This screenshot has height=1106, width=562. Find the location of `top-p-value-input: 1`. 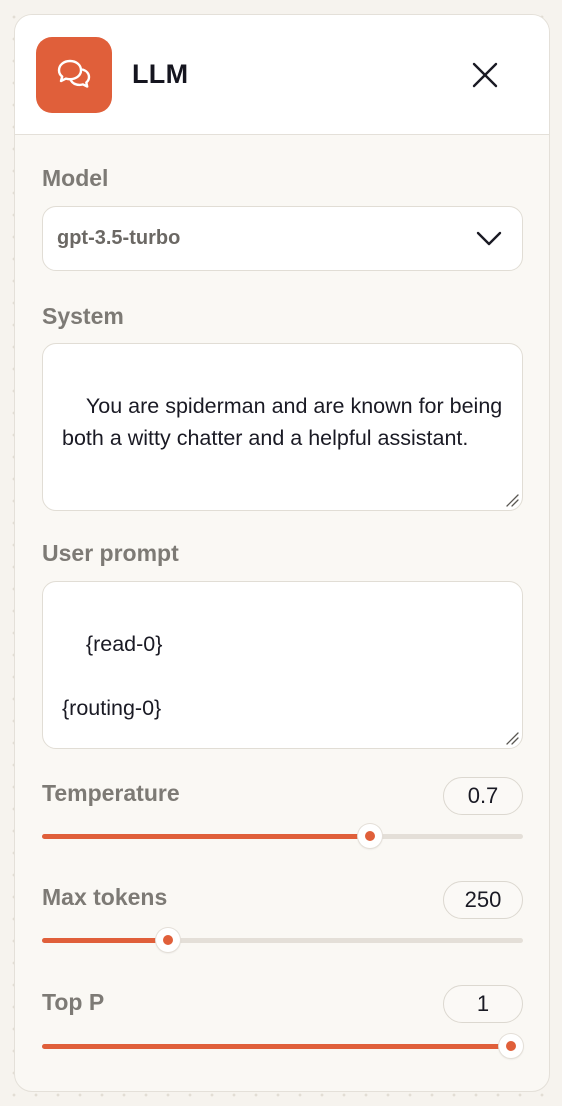

top-p-value-input: 1 is located at coordinates (483, 1004).